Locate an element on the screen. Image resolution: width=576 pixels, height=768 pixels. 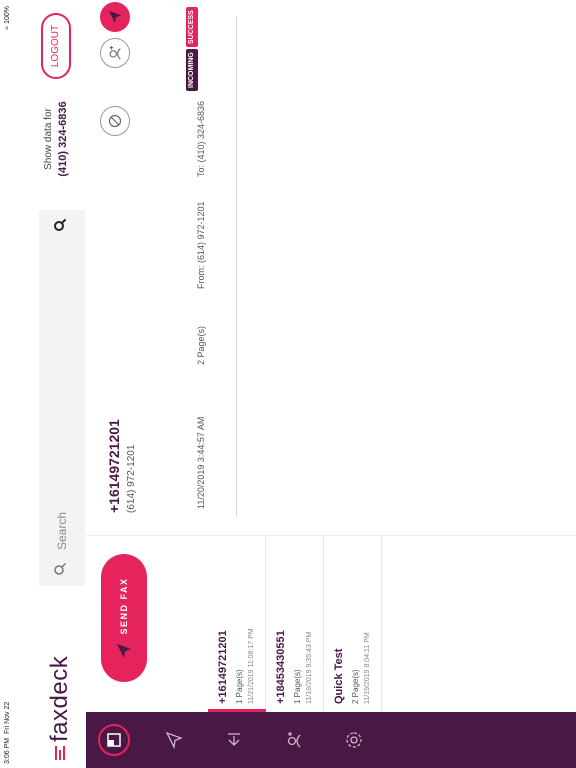
record-to: To: (410) 324-6836 is located at coordinates (201, 138).